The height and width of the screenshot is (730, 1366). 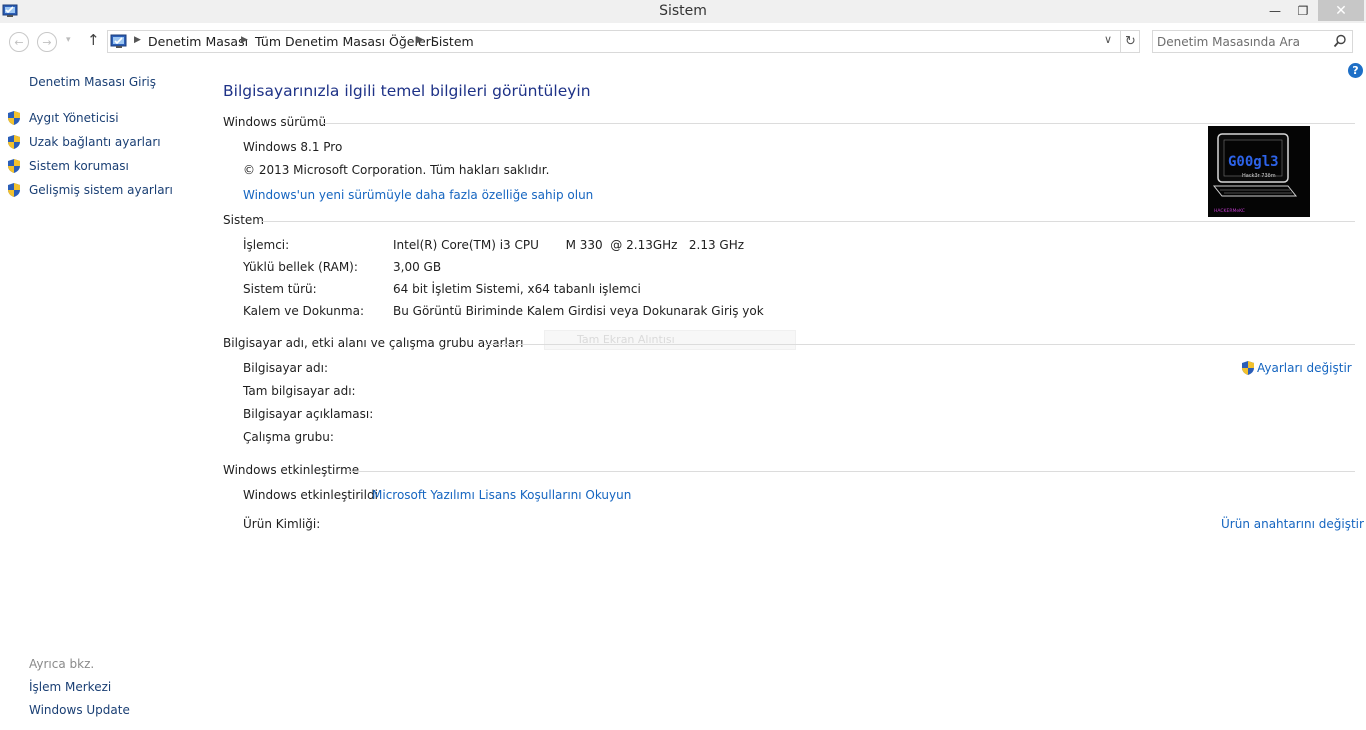 I want to click on address-dropdown-button: ∨, so click(x=1108, y=39).